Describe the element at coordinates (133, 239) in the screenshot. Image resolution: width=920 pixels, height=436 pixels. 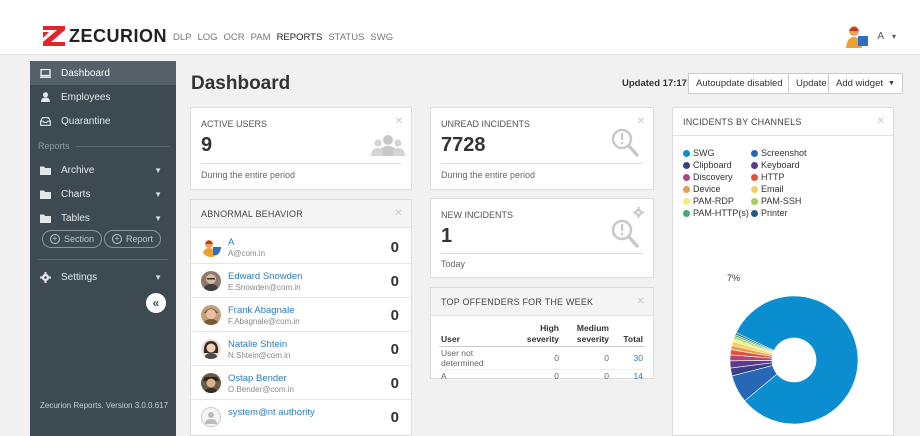
I see `add-report-button: + Report` at that location.